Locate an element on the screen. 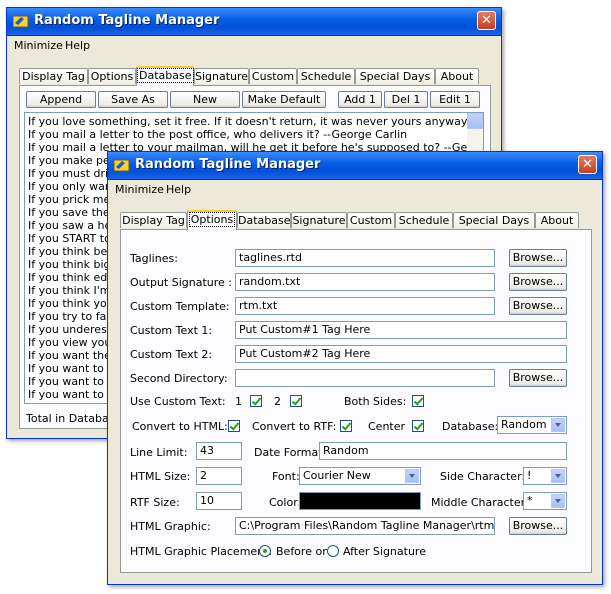 The width and height of the screenshot is (611, 594). database-select: Random is located at coordinates (532, 425).